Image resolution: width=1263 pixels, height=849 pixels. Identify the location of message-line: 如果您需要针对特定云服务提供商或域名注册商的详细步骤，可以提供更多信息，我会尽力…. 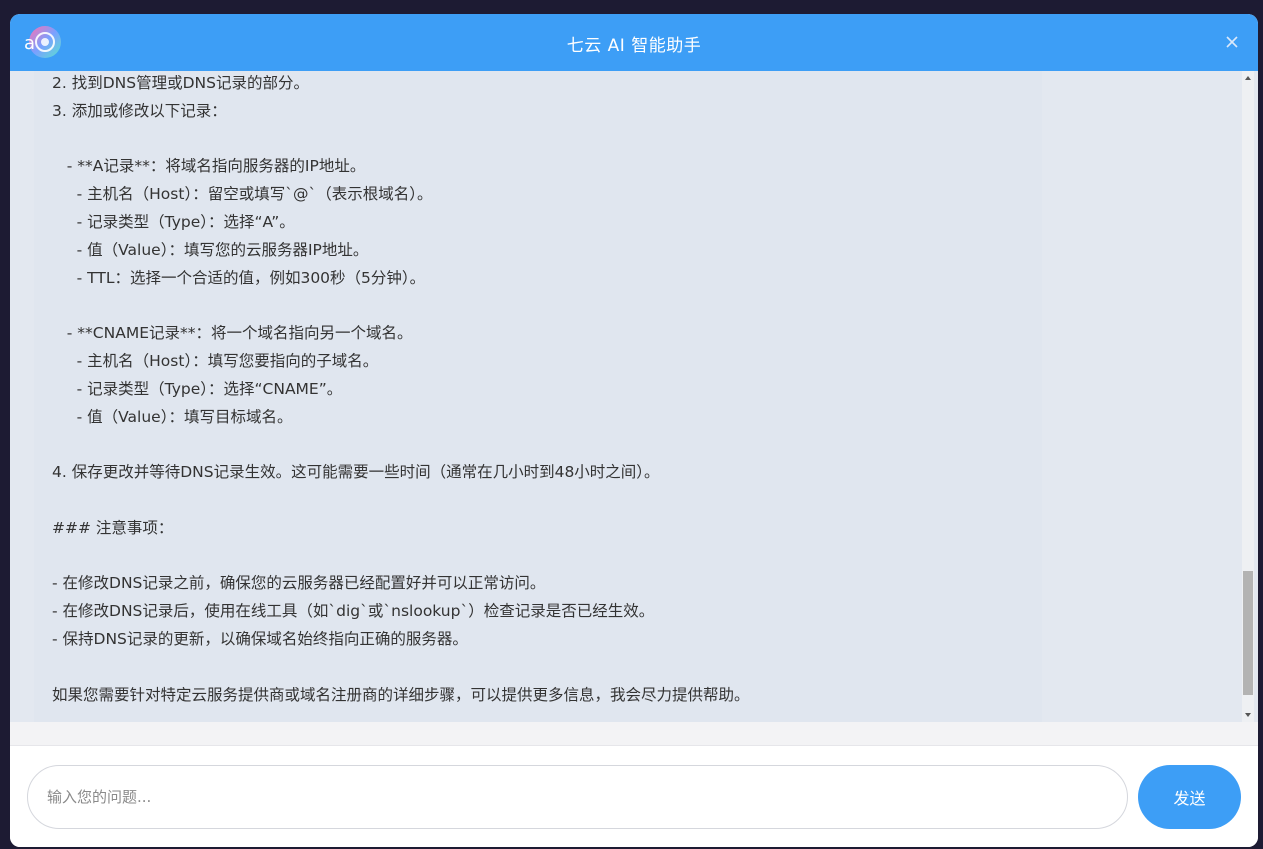
(401, 694).